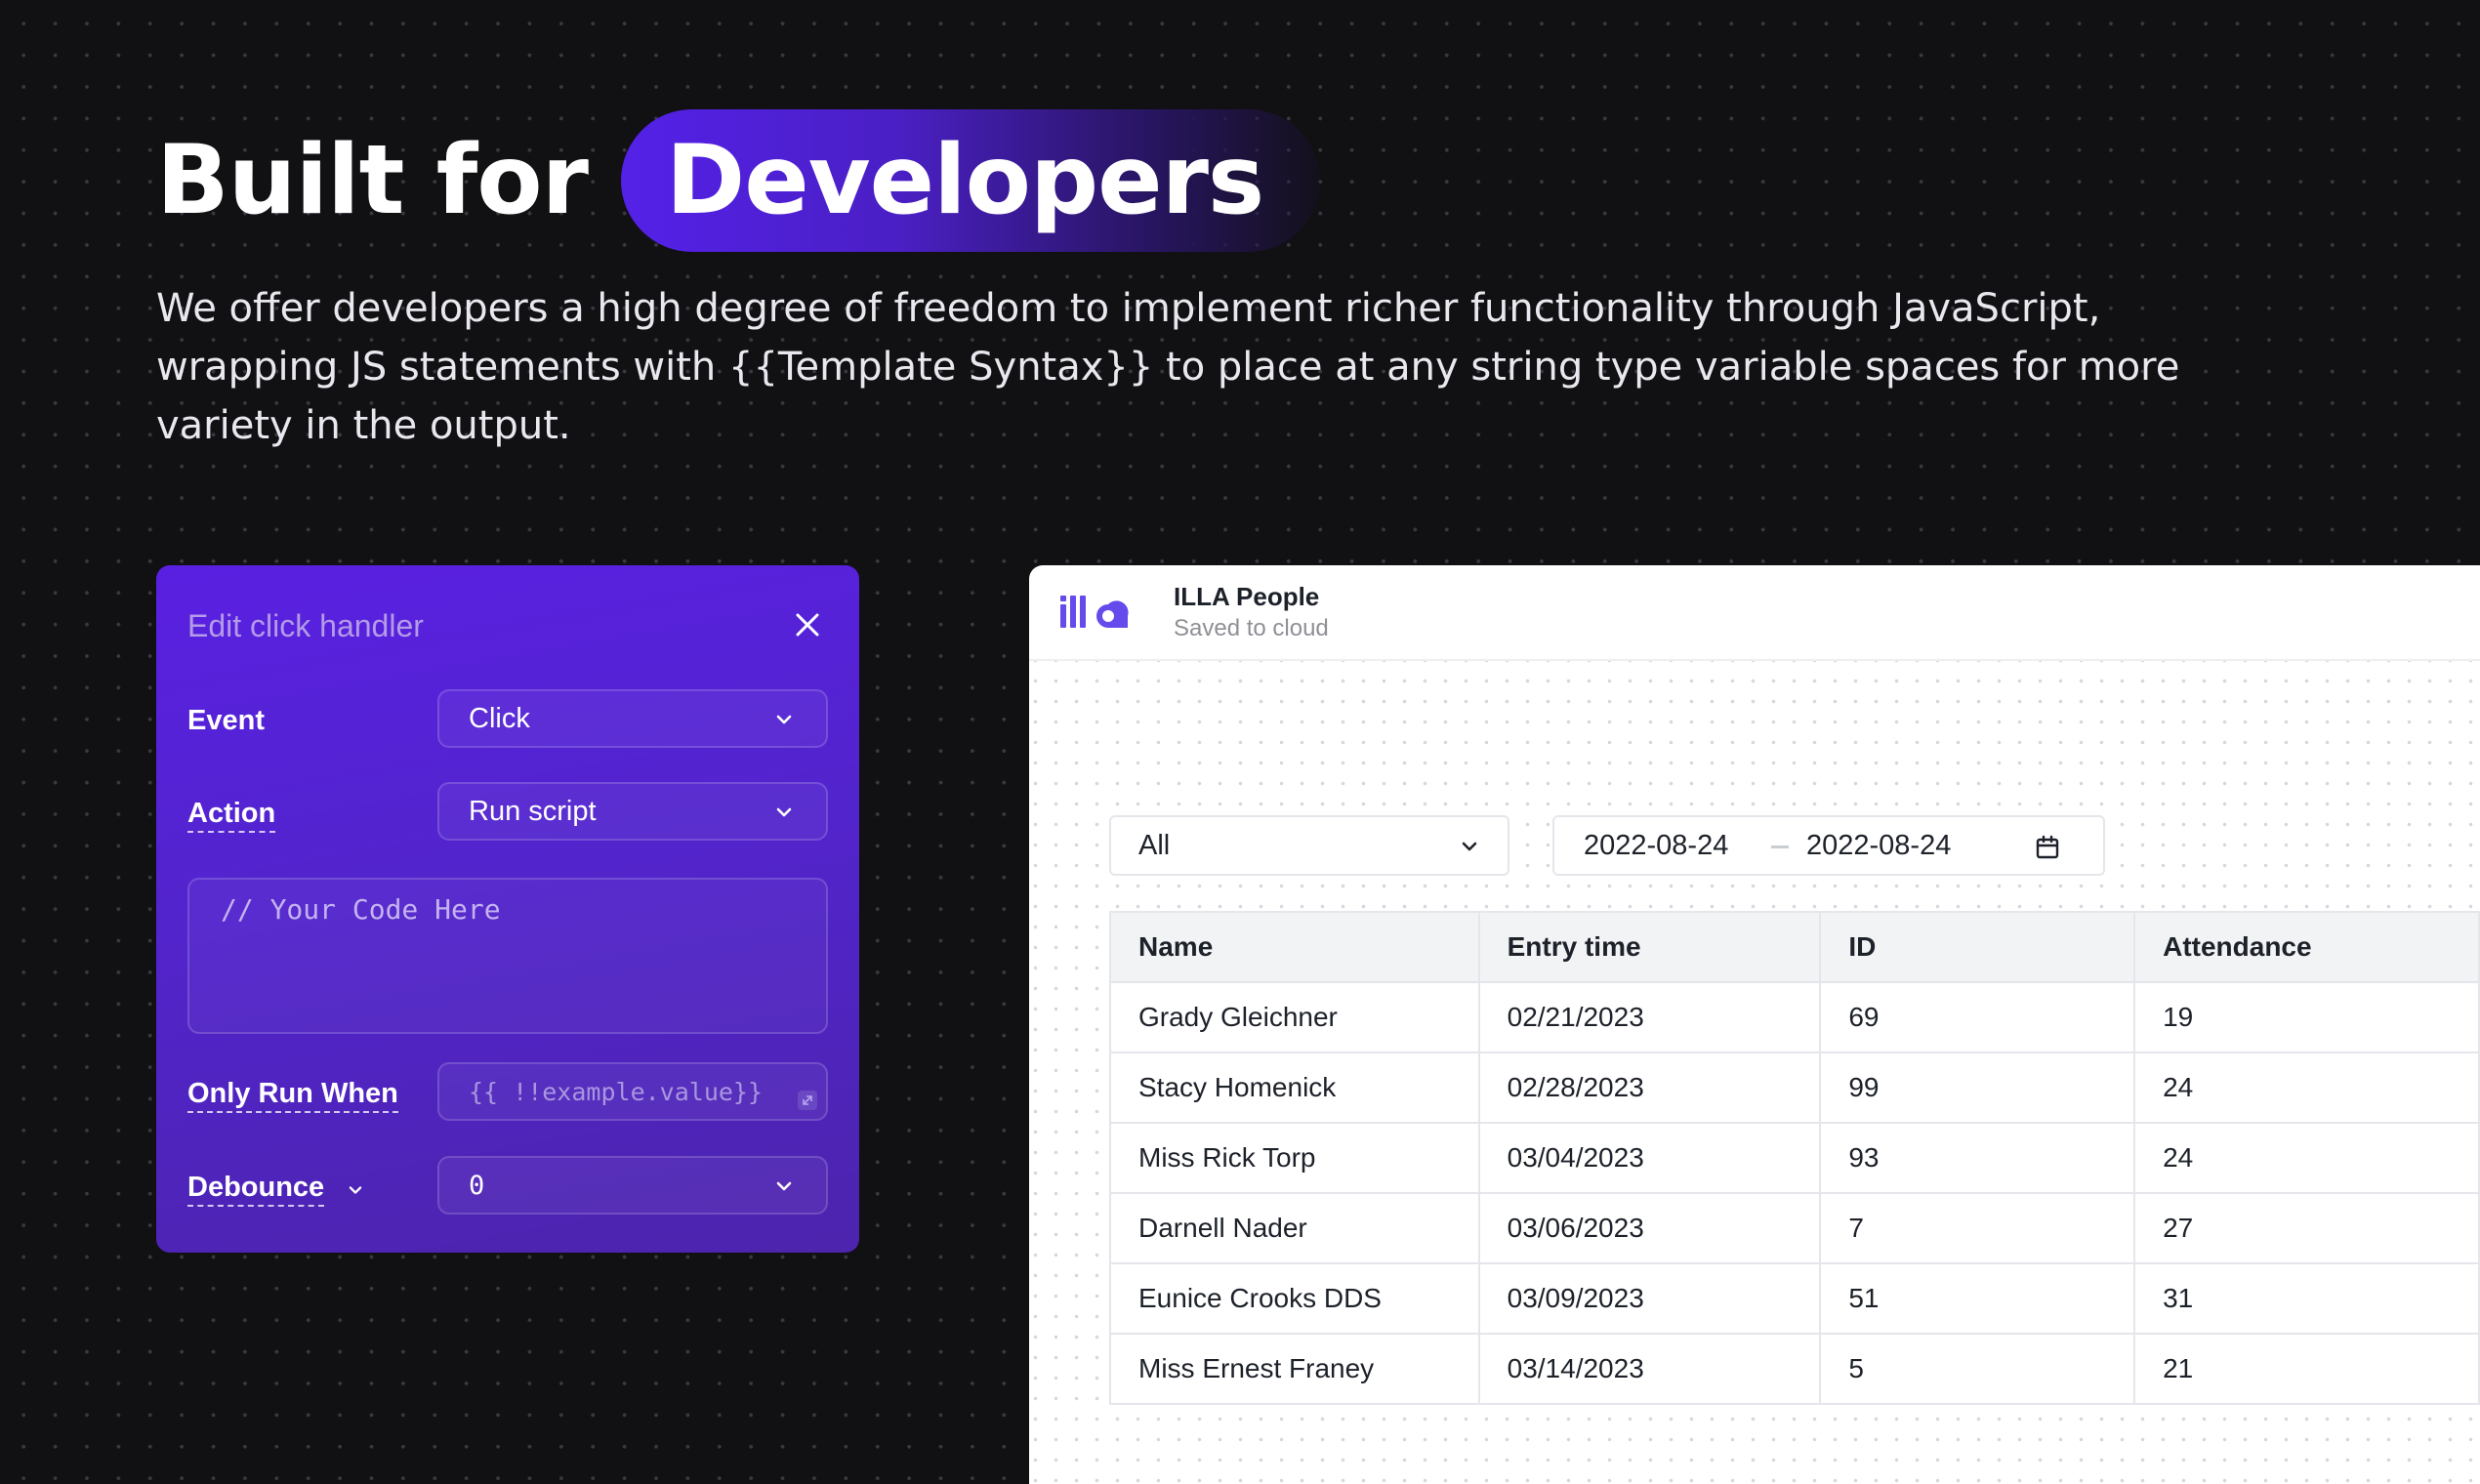 The image size is (2480, 1484). Describe the element at coordinates (361, 910) in the screenshot. I see `code-placeholder: // Your Code Here` at that location.